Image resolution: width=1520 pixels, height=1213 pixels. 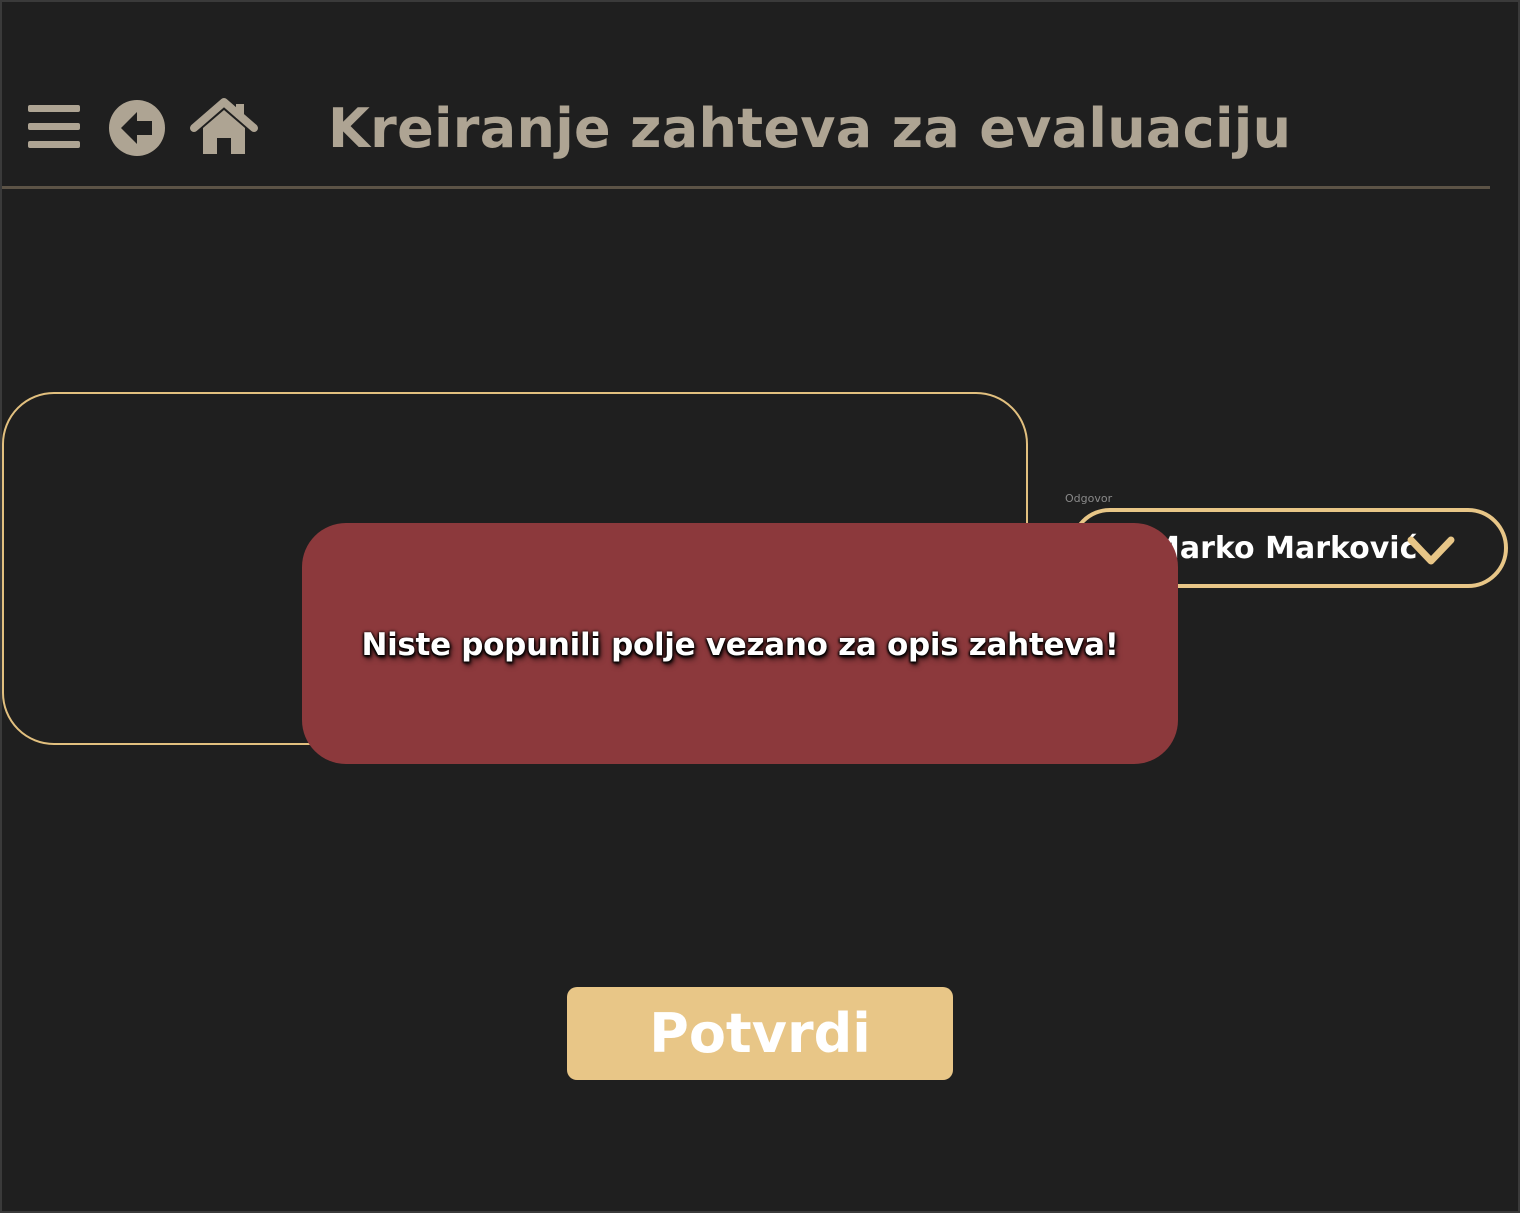 I want to click on home-icon, so click(x=224, y=127).